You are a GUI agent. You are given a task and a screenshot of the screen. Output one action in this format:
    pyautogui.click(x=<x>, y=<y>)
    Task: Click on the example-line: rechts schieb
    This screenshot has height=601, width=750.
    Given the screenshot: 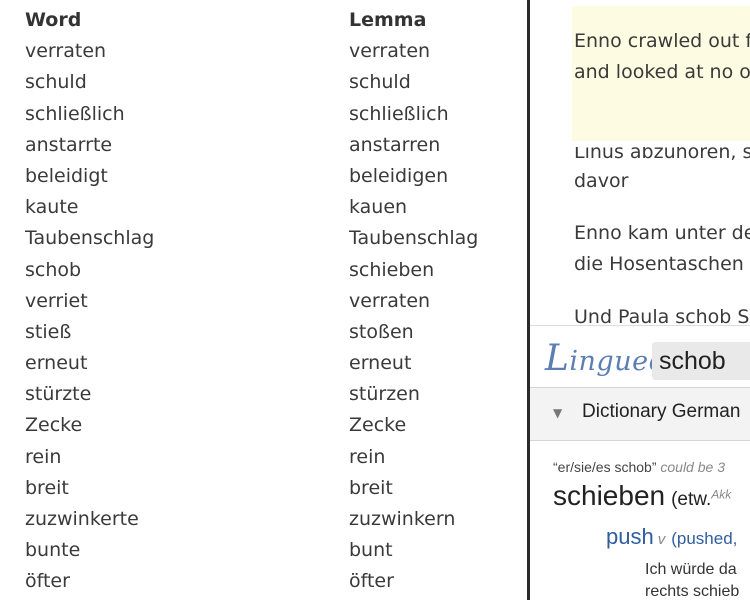 What is the action you would take?
    pyautogui.click(x=692, y=591)
    